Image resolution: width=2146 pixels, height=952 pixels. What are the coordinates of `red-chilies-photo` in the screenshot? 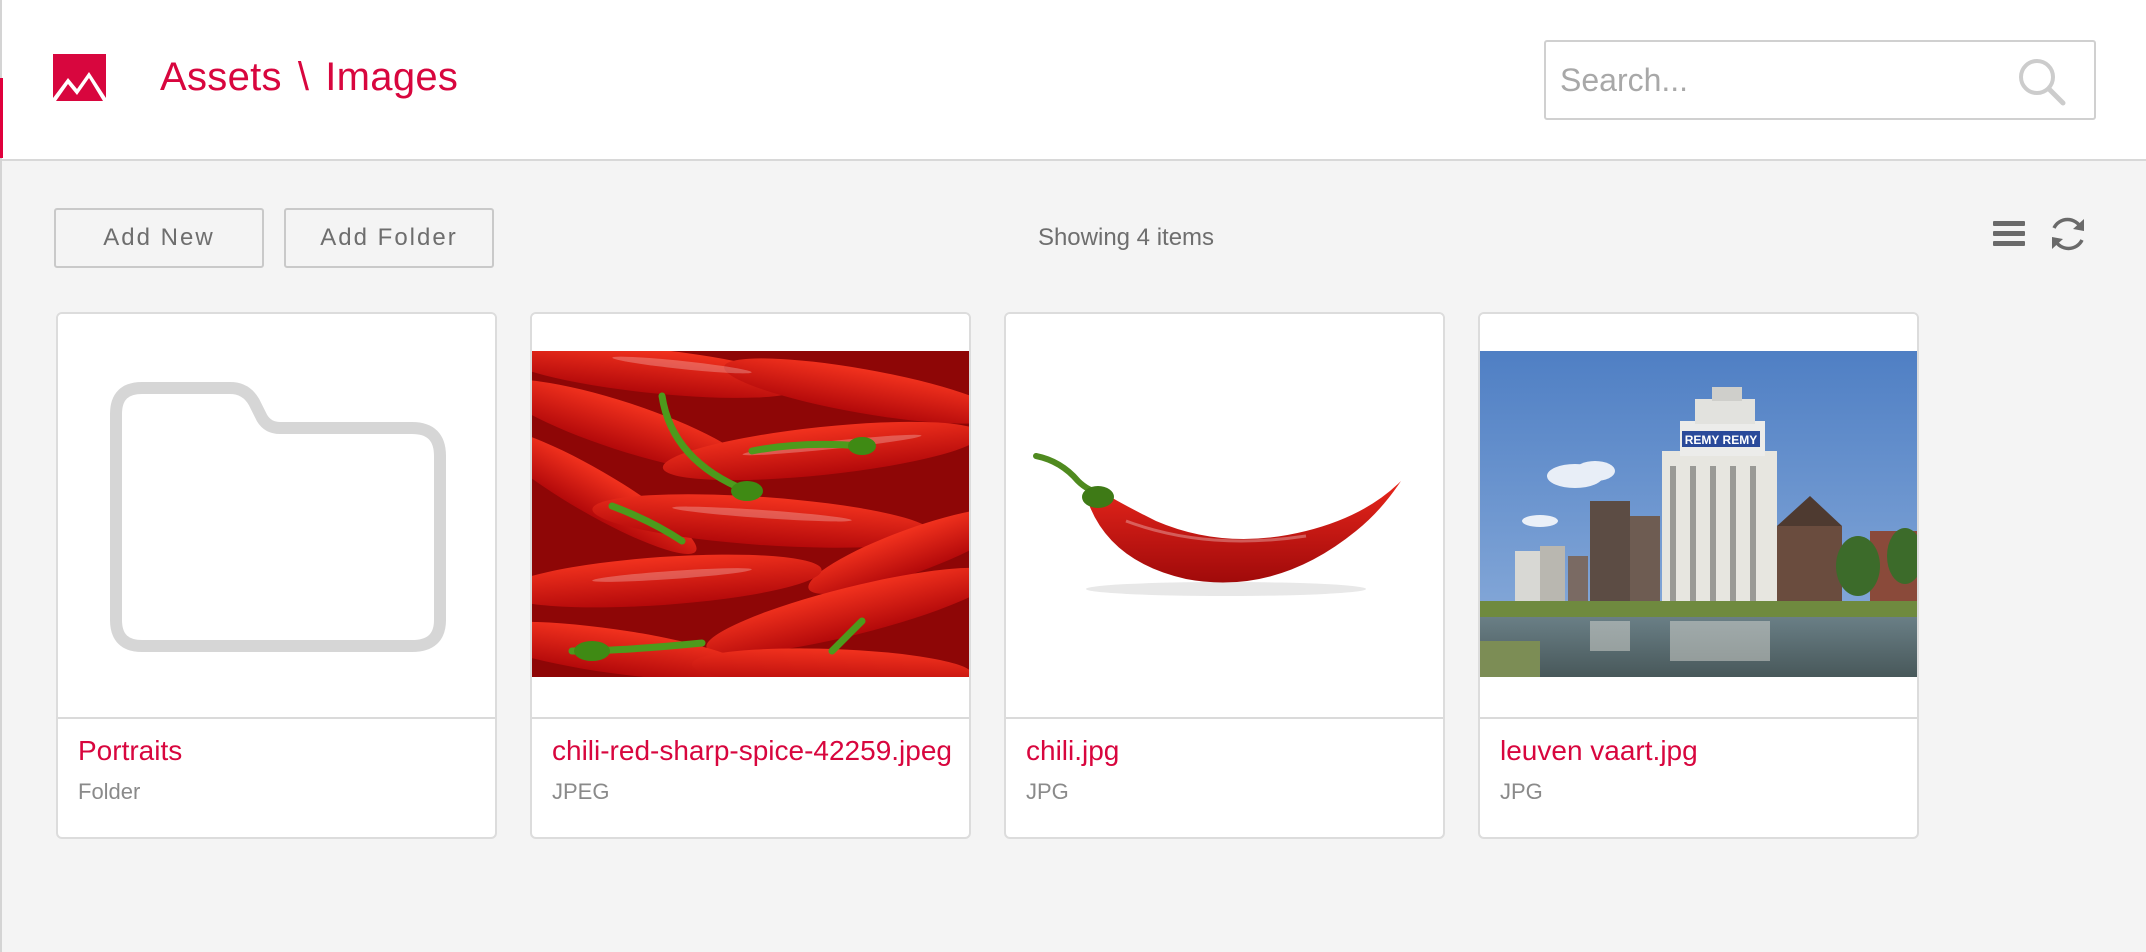 It's located at (750, 514).